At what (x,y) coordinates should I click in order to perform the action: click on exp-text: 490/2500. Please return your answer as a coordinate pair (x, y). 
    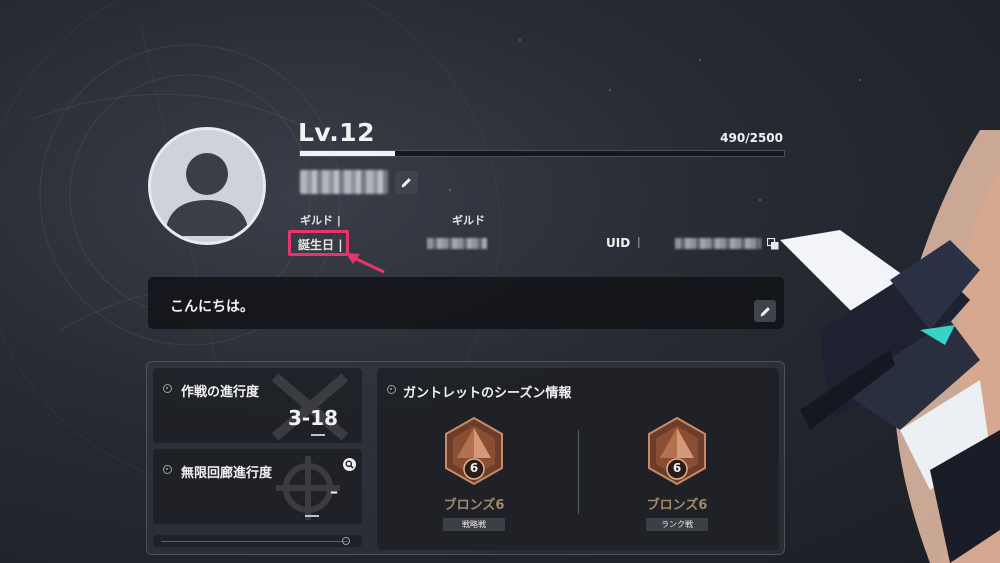
    Looking at the image, I should click on (751, 138).